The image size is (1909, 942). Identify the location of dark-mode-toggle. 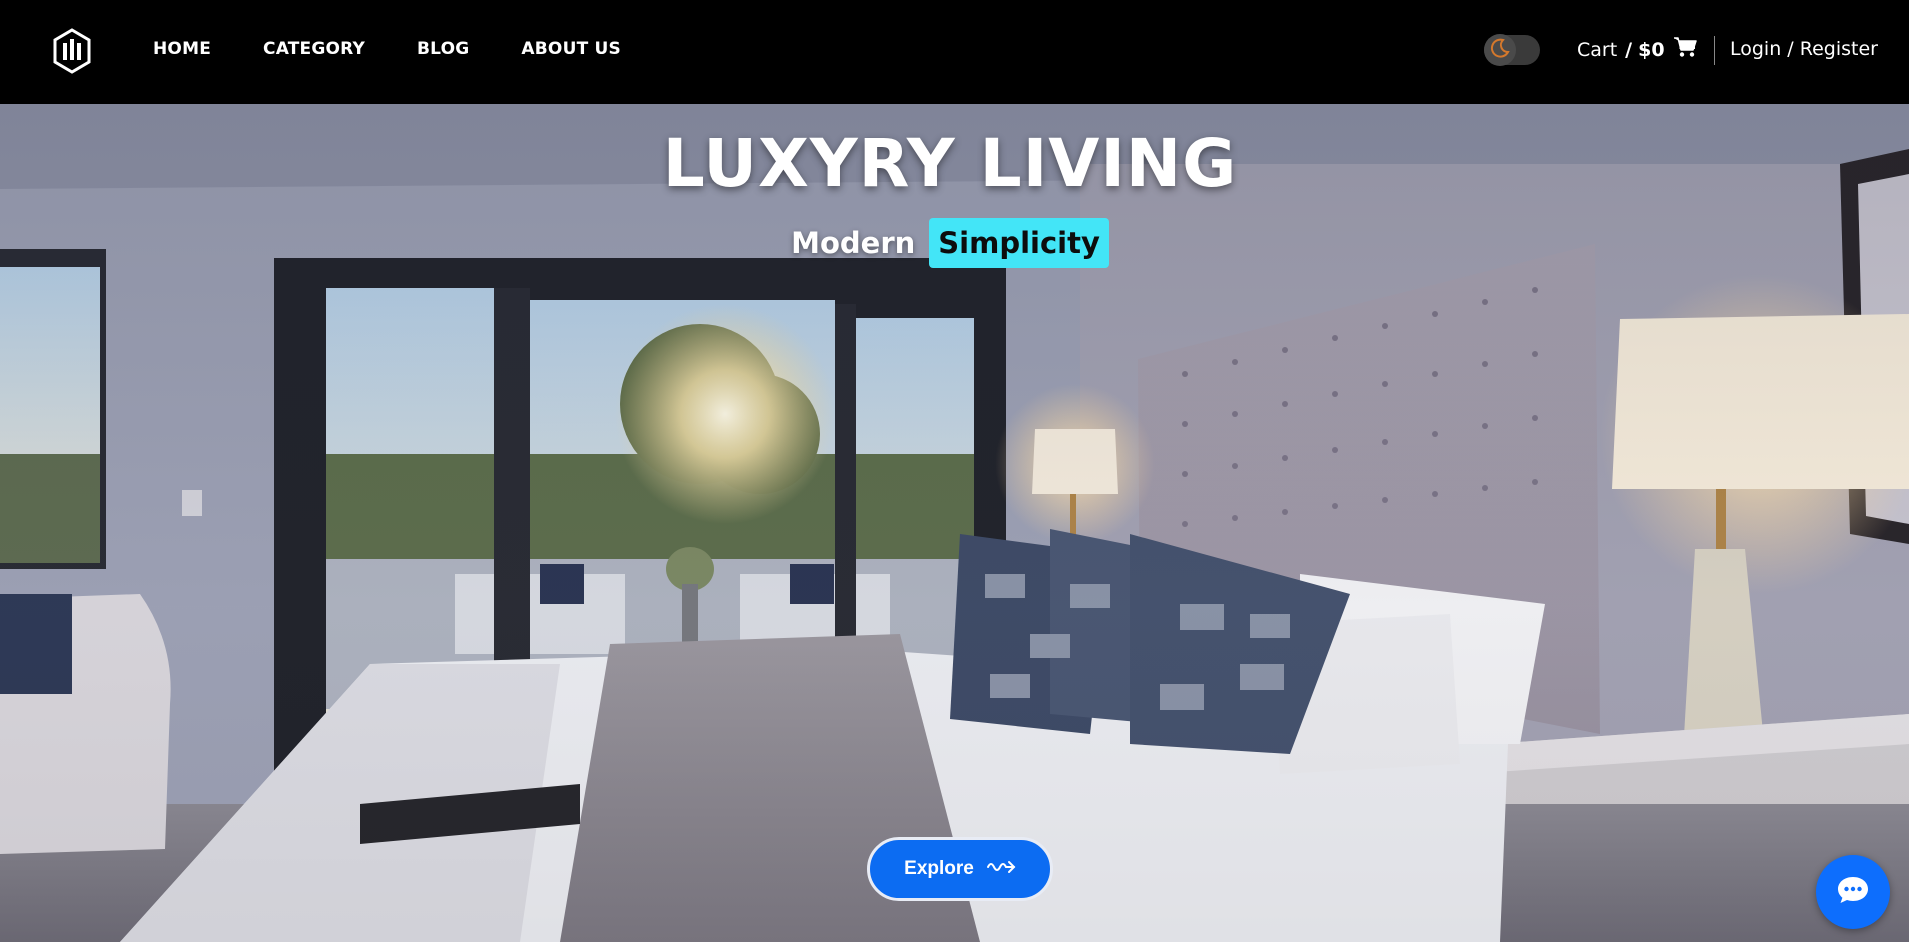
(1512, 50).